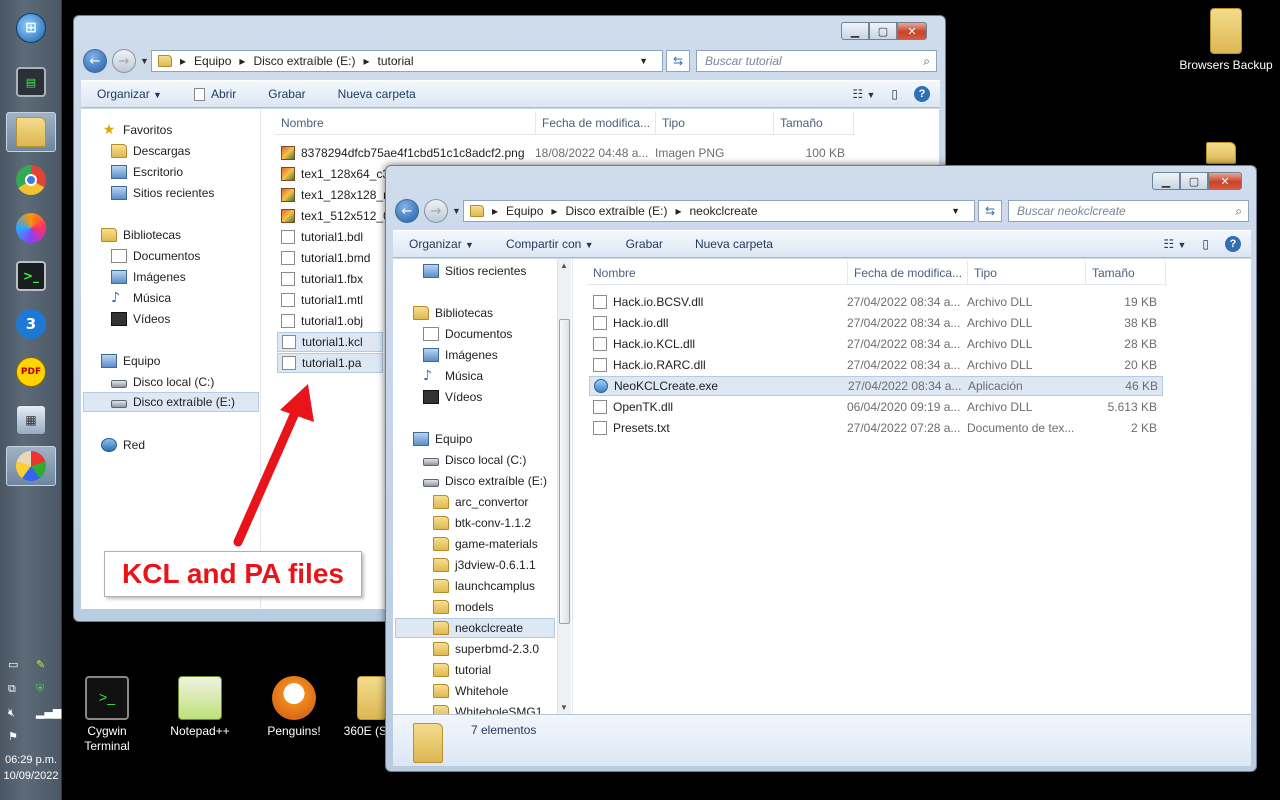  I want to click on breadcrumb-folder: tutorial, so click(396, 61).